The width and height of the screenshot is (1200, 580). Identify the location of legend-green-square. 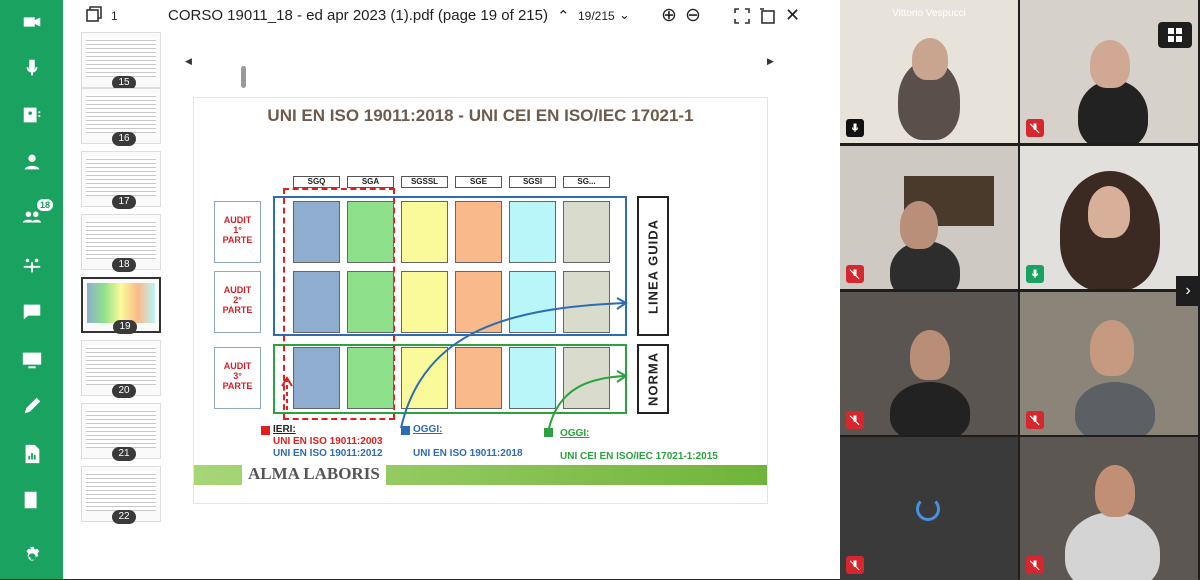
(548, 432).